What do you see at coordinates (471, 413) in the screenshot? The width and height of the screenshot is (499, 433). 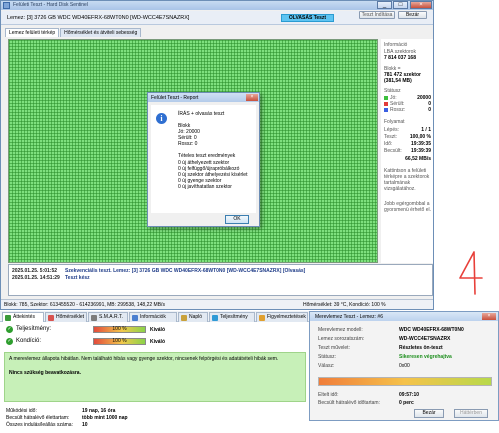 I see `background-button: Háttérben` at bounding box center [471, 413].